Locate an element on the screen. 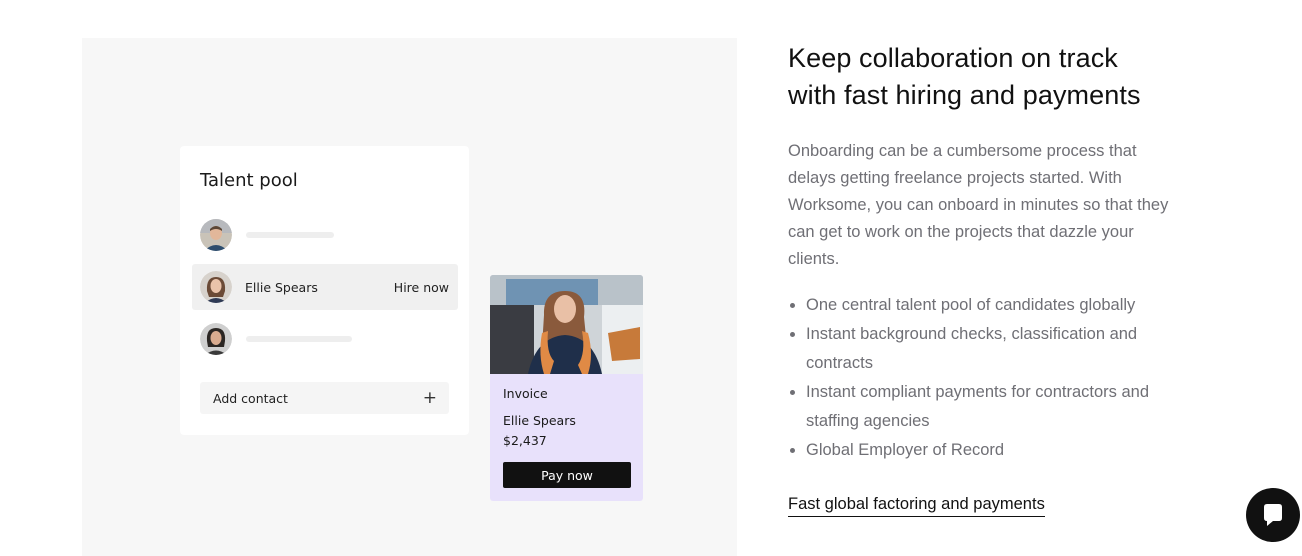  chat-icon is located at coordinates (1273, 515).